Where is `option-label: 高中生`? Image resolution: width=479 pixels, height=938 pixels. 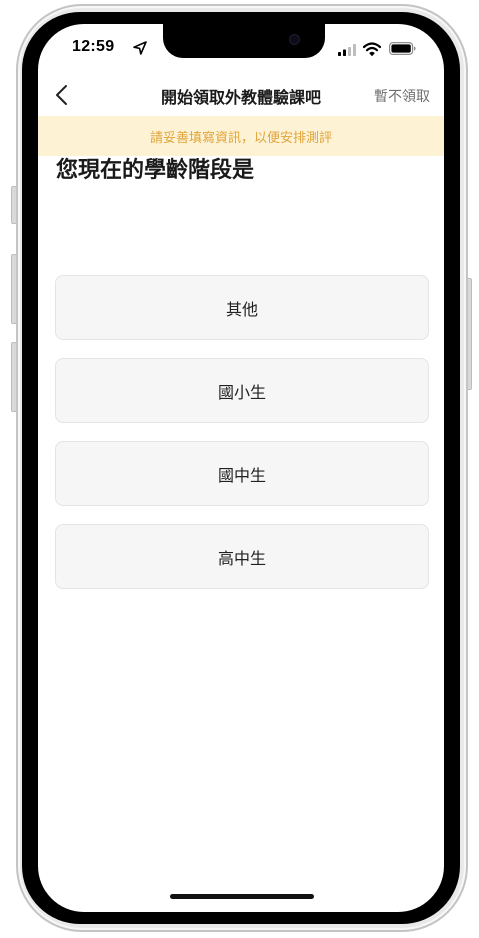
option-label: 高中生 is located at coordinates (241, 558).